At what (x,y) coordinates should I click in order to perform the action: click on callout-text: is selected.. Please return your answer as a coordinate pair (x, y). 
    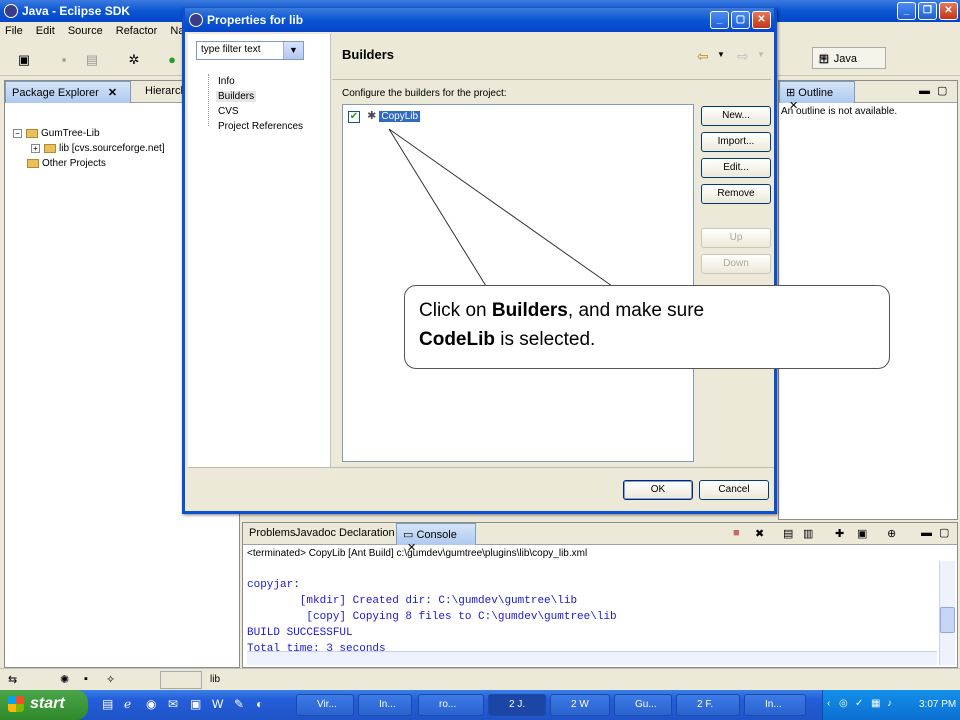
    Looking at the image, I should click on (545, 339).